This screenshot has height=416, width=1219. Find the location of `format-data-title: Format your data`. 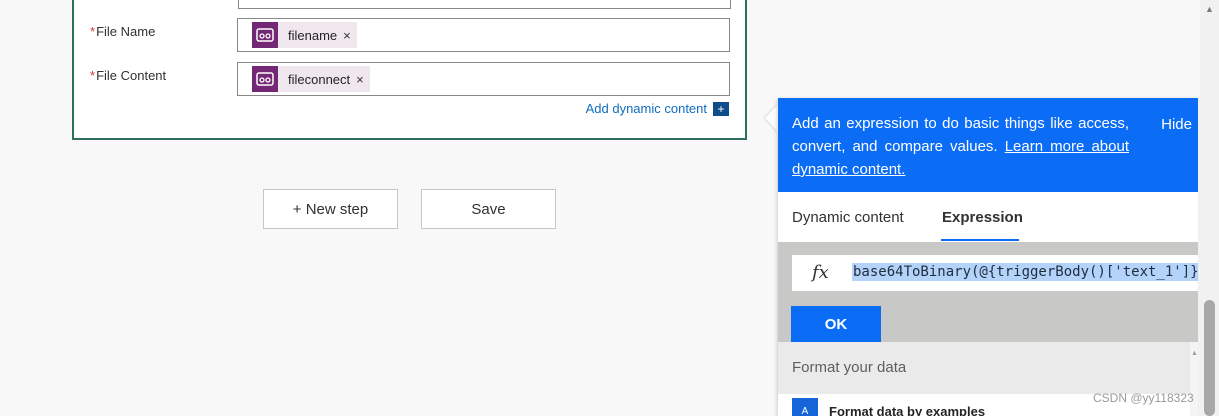

format-data-title: Format your data is located at coordinates (849, 367).